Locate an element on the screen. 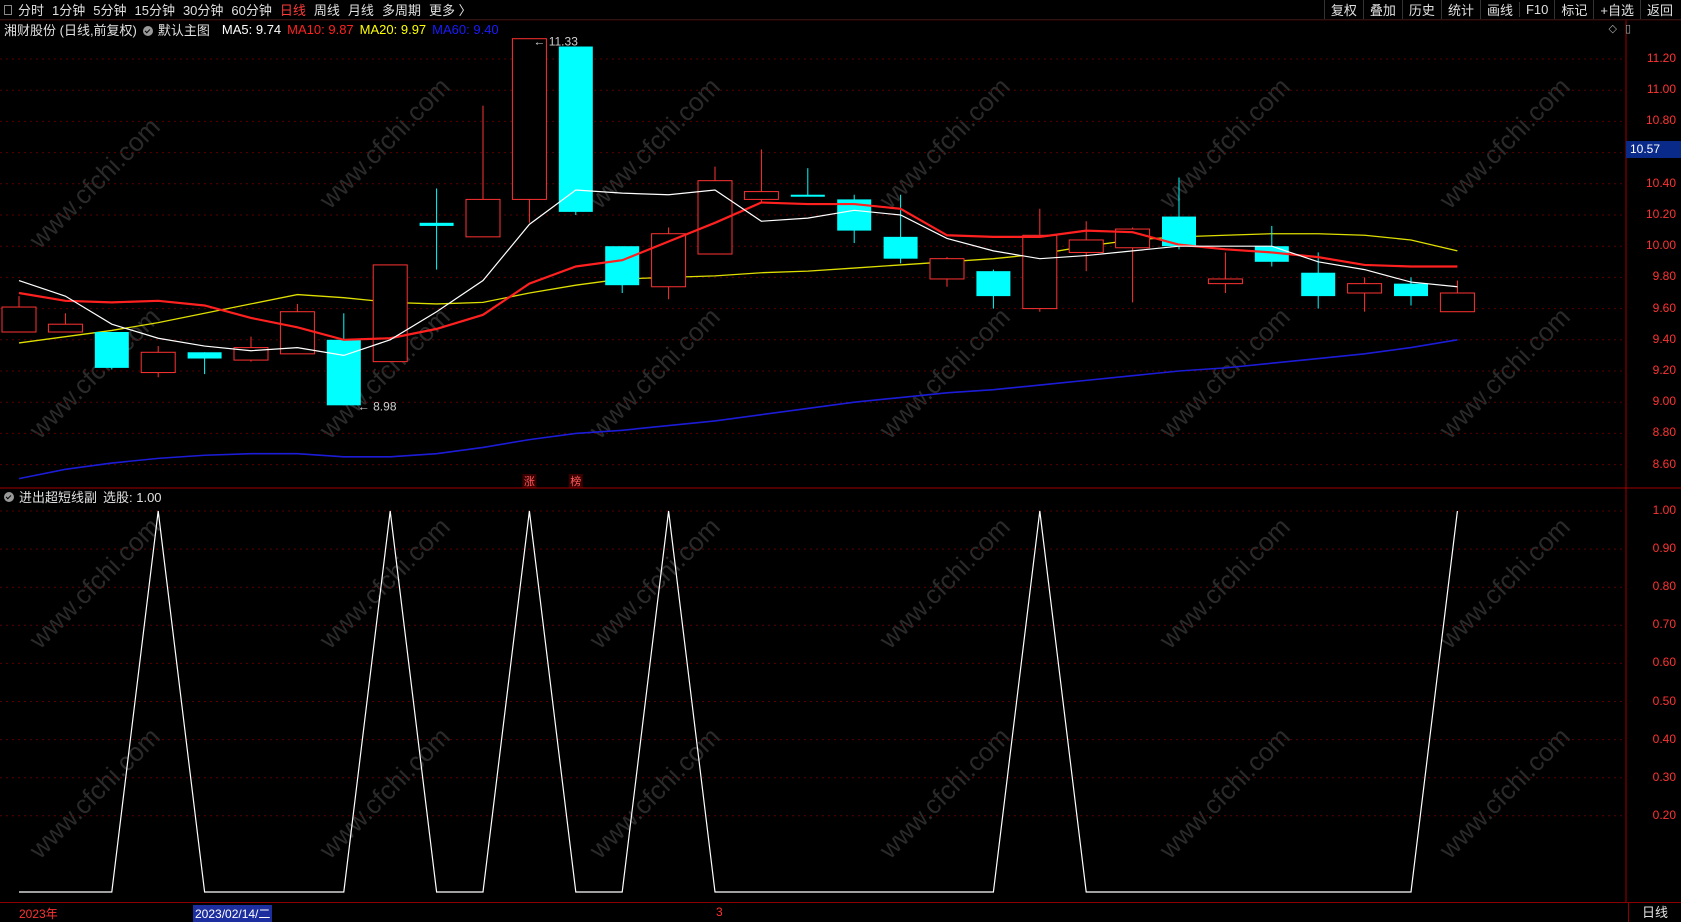 The image size is (1681, 922). signal-tick: 0.20 is located at coordinates (1664, 814).